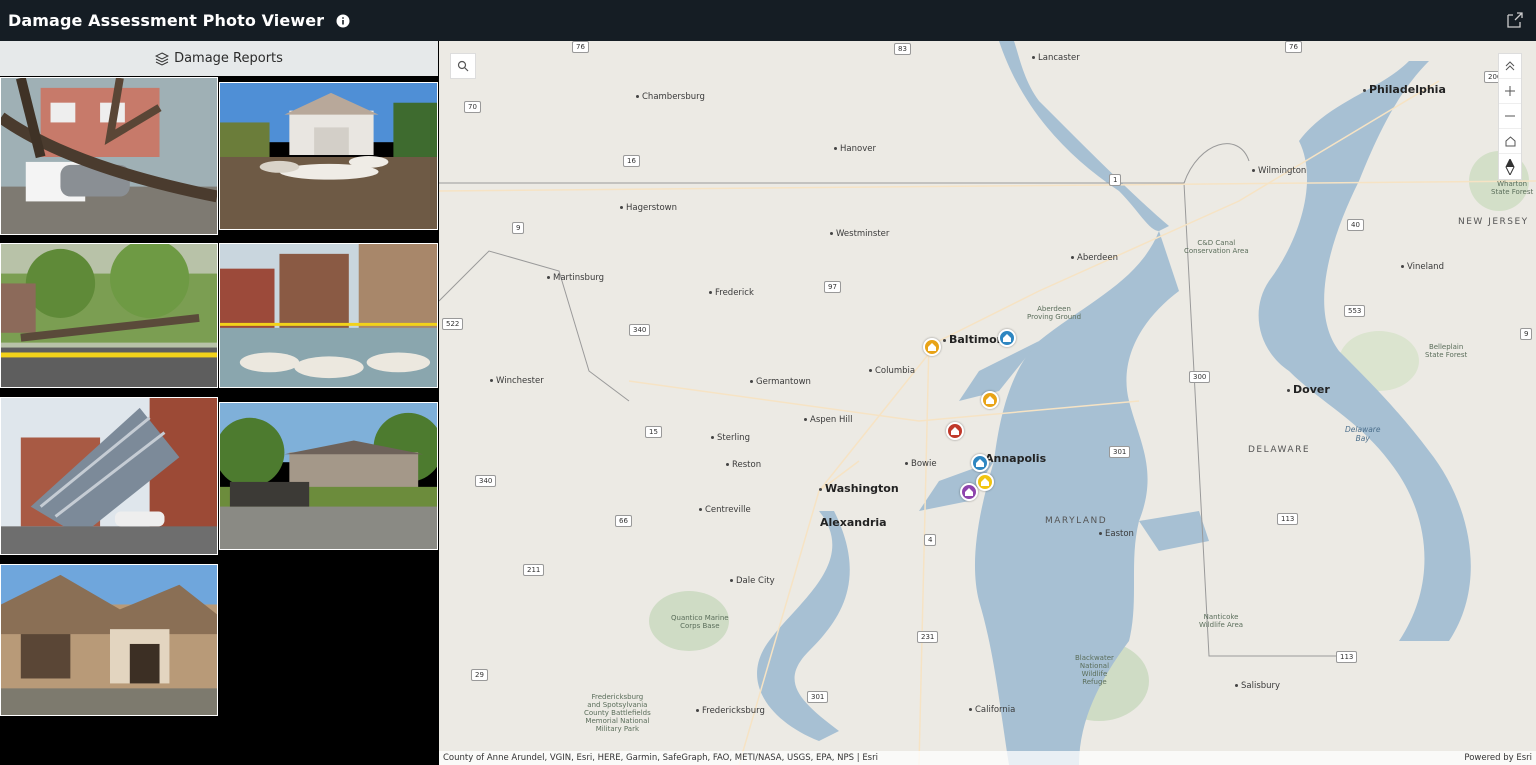 This screenshot has height=765, width=1536. I want to click on park-aberdeen-proving-ground: Aberdeen Proving Ground, so click(1054, 313).